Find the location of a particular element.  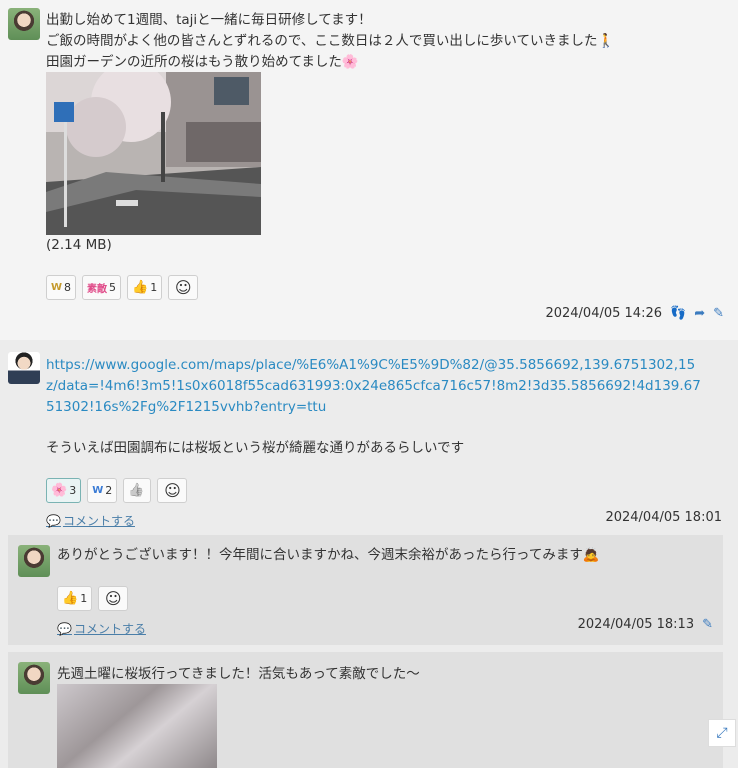

timestamp: 2024/04/05 14:26 is located at coordinates (603, 313).